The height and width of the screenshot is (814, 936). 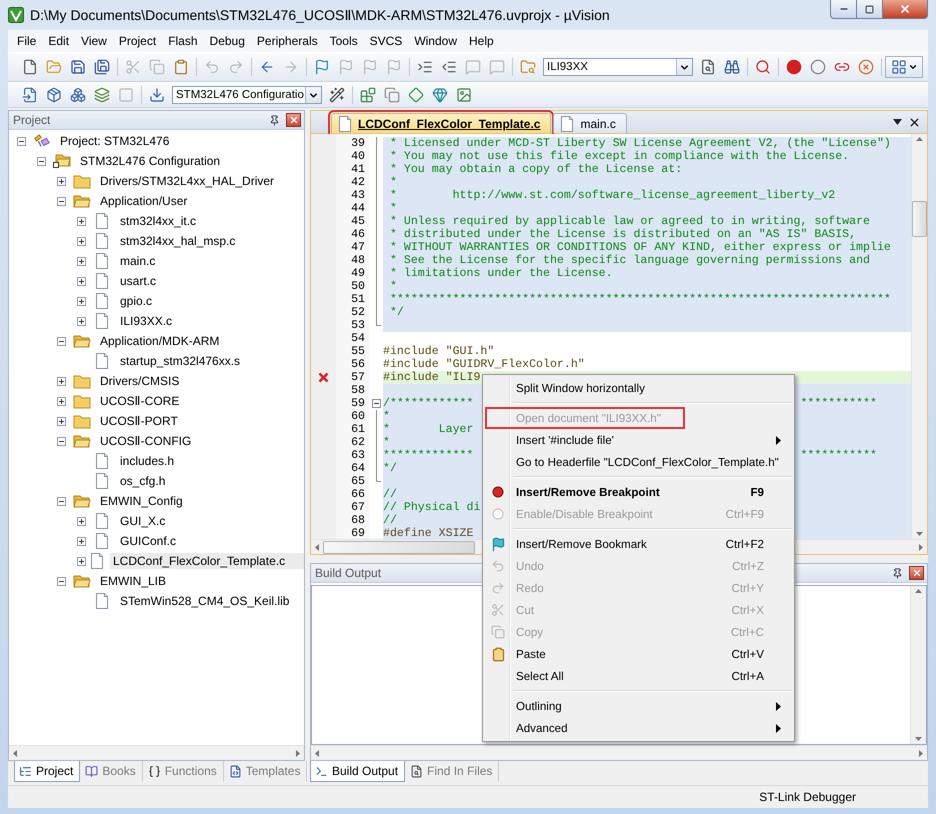 I want to click on fold-toggle, so click(x=376, y=403).